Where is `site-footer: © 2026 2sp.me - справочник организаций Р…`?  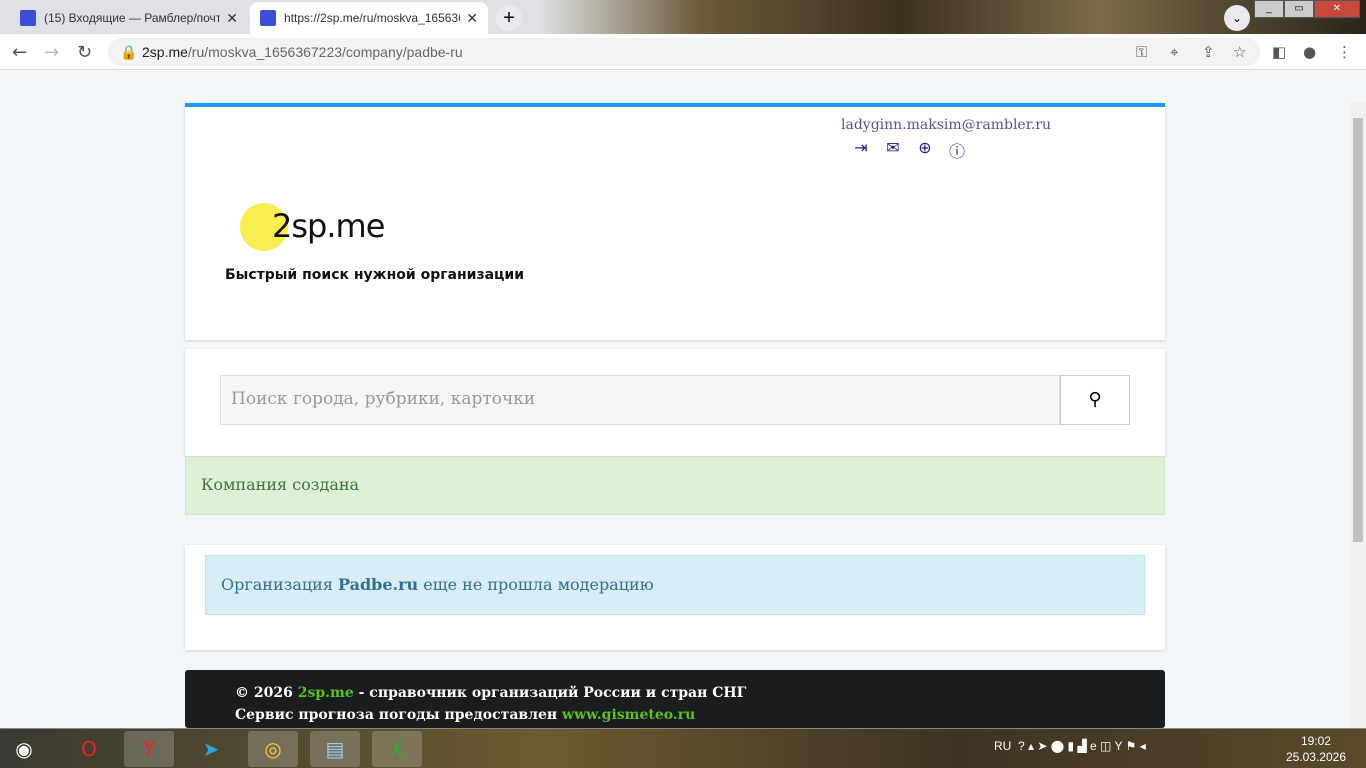 site-footer: © 2026 2sp.me - справочник организаций Р… is located at coordinates (675, 699).